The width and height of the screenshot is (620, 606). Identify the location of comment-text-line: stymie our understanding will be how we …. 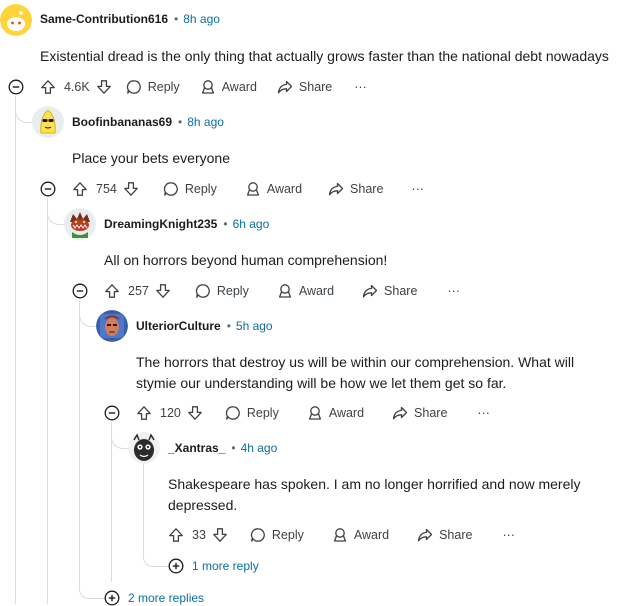
(321, 383).